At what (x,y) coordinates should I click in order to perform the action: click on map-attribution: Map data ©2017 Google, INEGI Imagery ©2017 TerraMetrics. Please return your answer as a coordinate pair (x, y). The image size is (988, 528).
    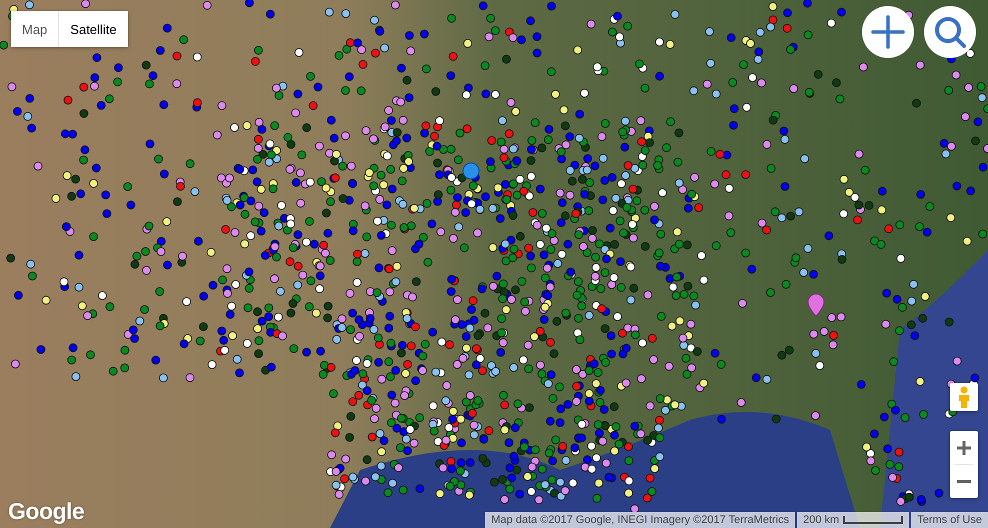
    Looking at the image, I should click on (640, 520).